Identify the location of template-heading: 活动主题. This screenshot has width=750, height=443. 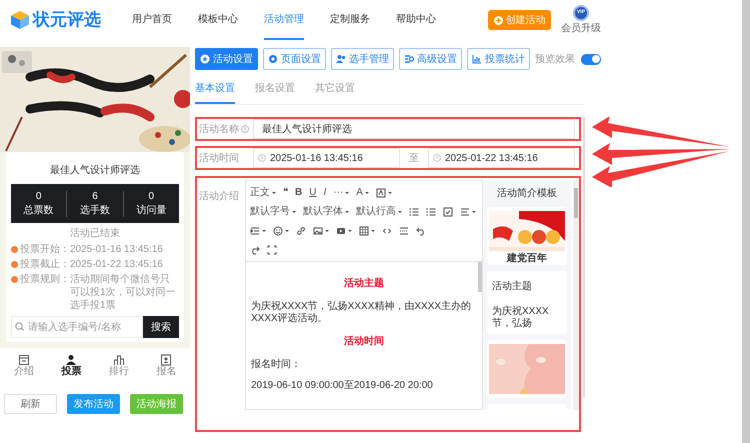
(512, 287).